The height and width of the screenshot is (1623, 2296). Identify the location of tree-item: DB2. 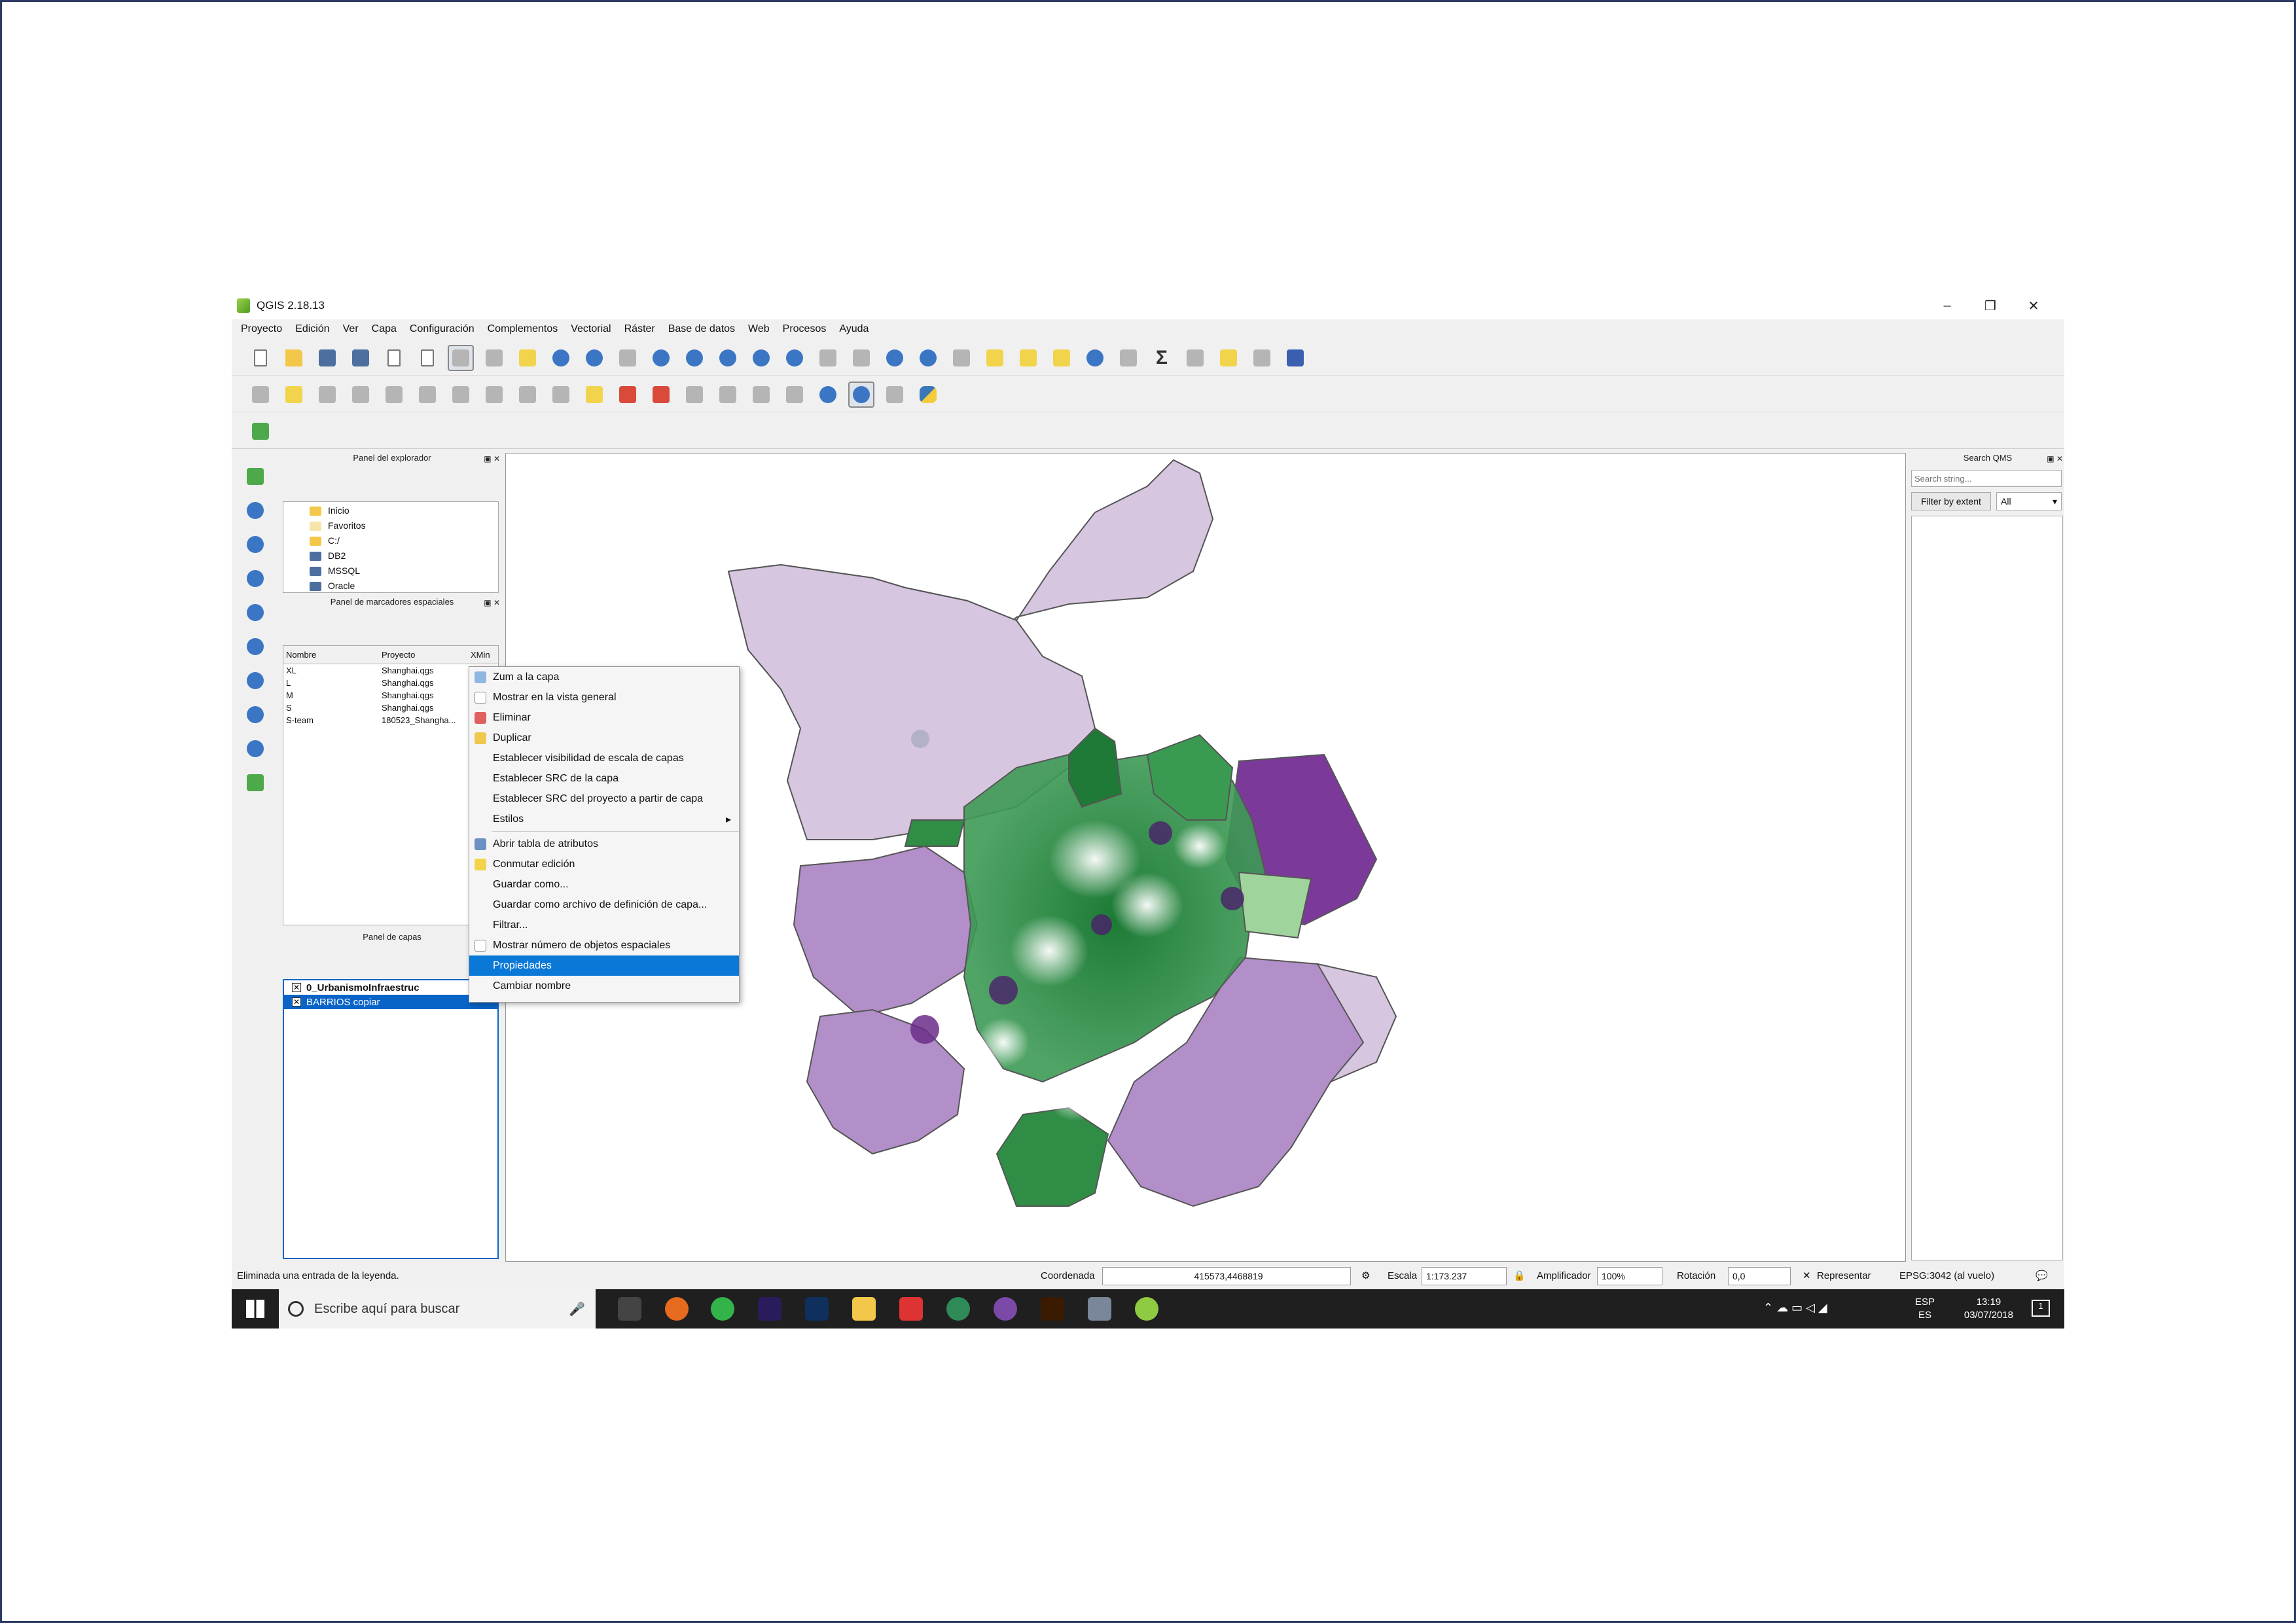
(404, 555).